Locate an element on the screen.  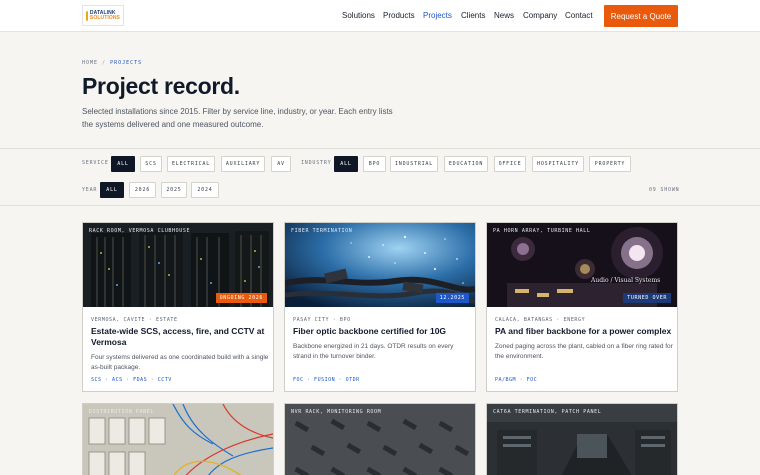
status-badge: ONGOING 2026 is located at coordinates (241, 298).